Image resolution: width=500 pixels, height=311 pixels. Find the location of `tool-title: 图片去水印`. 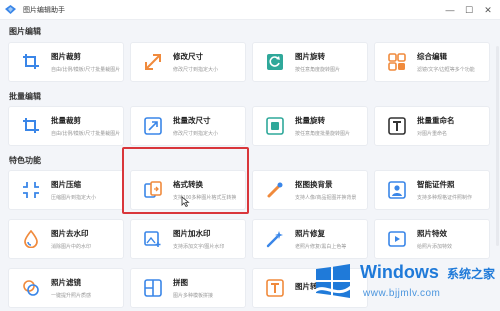

tool-title: 图片去水印 is located at coordinates (70, 233).